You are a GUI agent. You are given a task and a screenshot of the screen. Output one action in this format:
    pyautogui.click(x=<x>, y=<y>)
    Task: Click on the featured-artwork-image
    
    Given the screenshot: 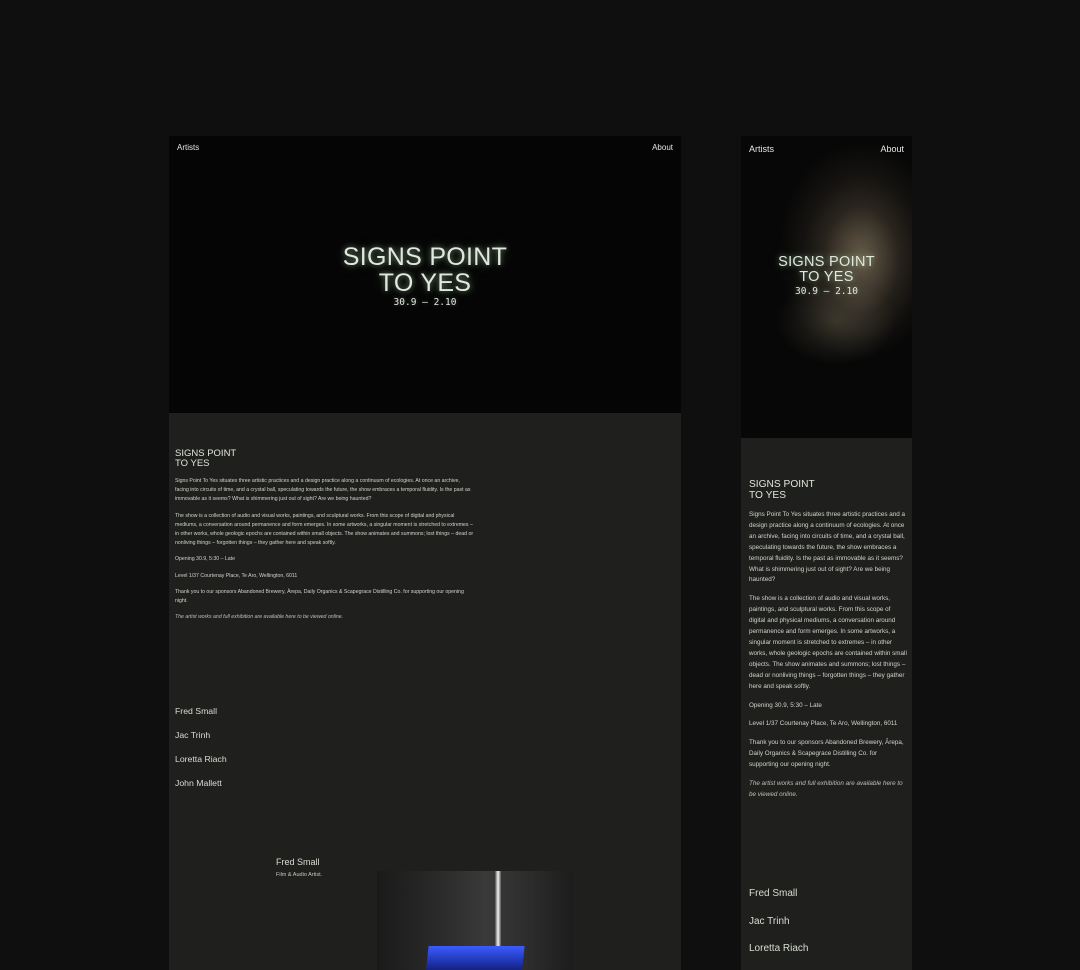 What is the action you would take?
    pyautogui.click(x=475, y=920)
    